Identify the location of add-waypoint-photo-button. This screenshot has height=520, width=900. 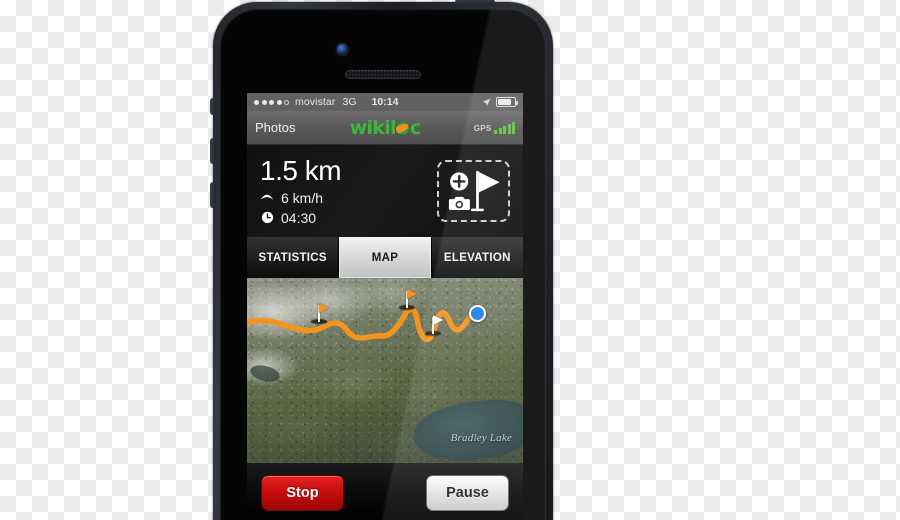
(473, 191).